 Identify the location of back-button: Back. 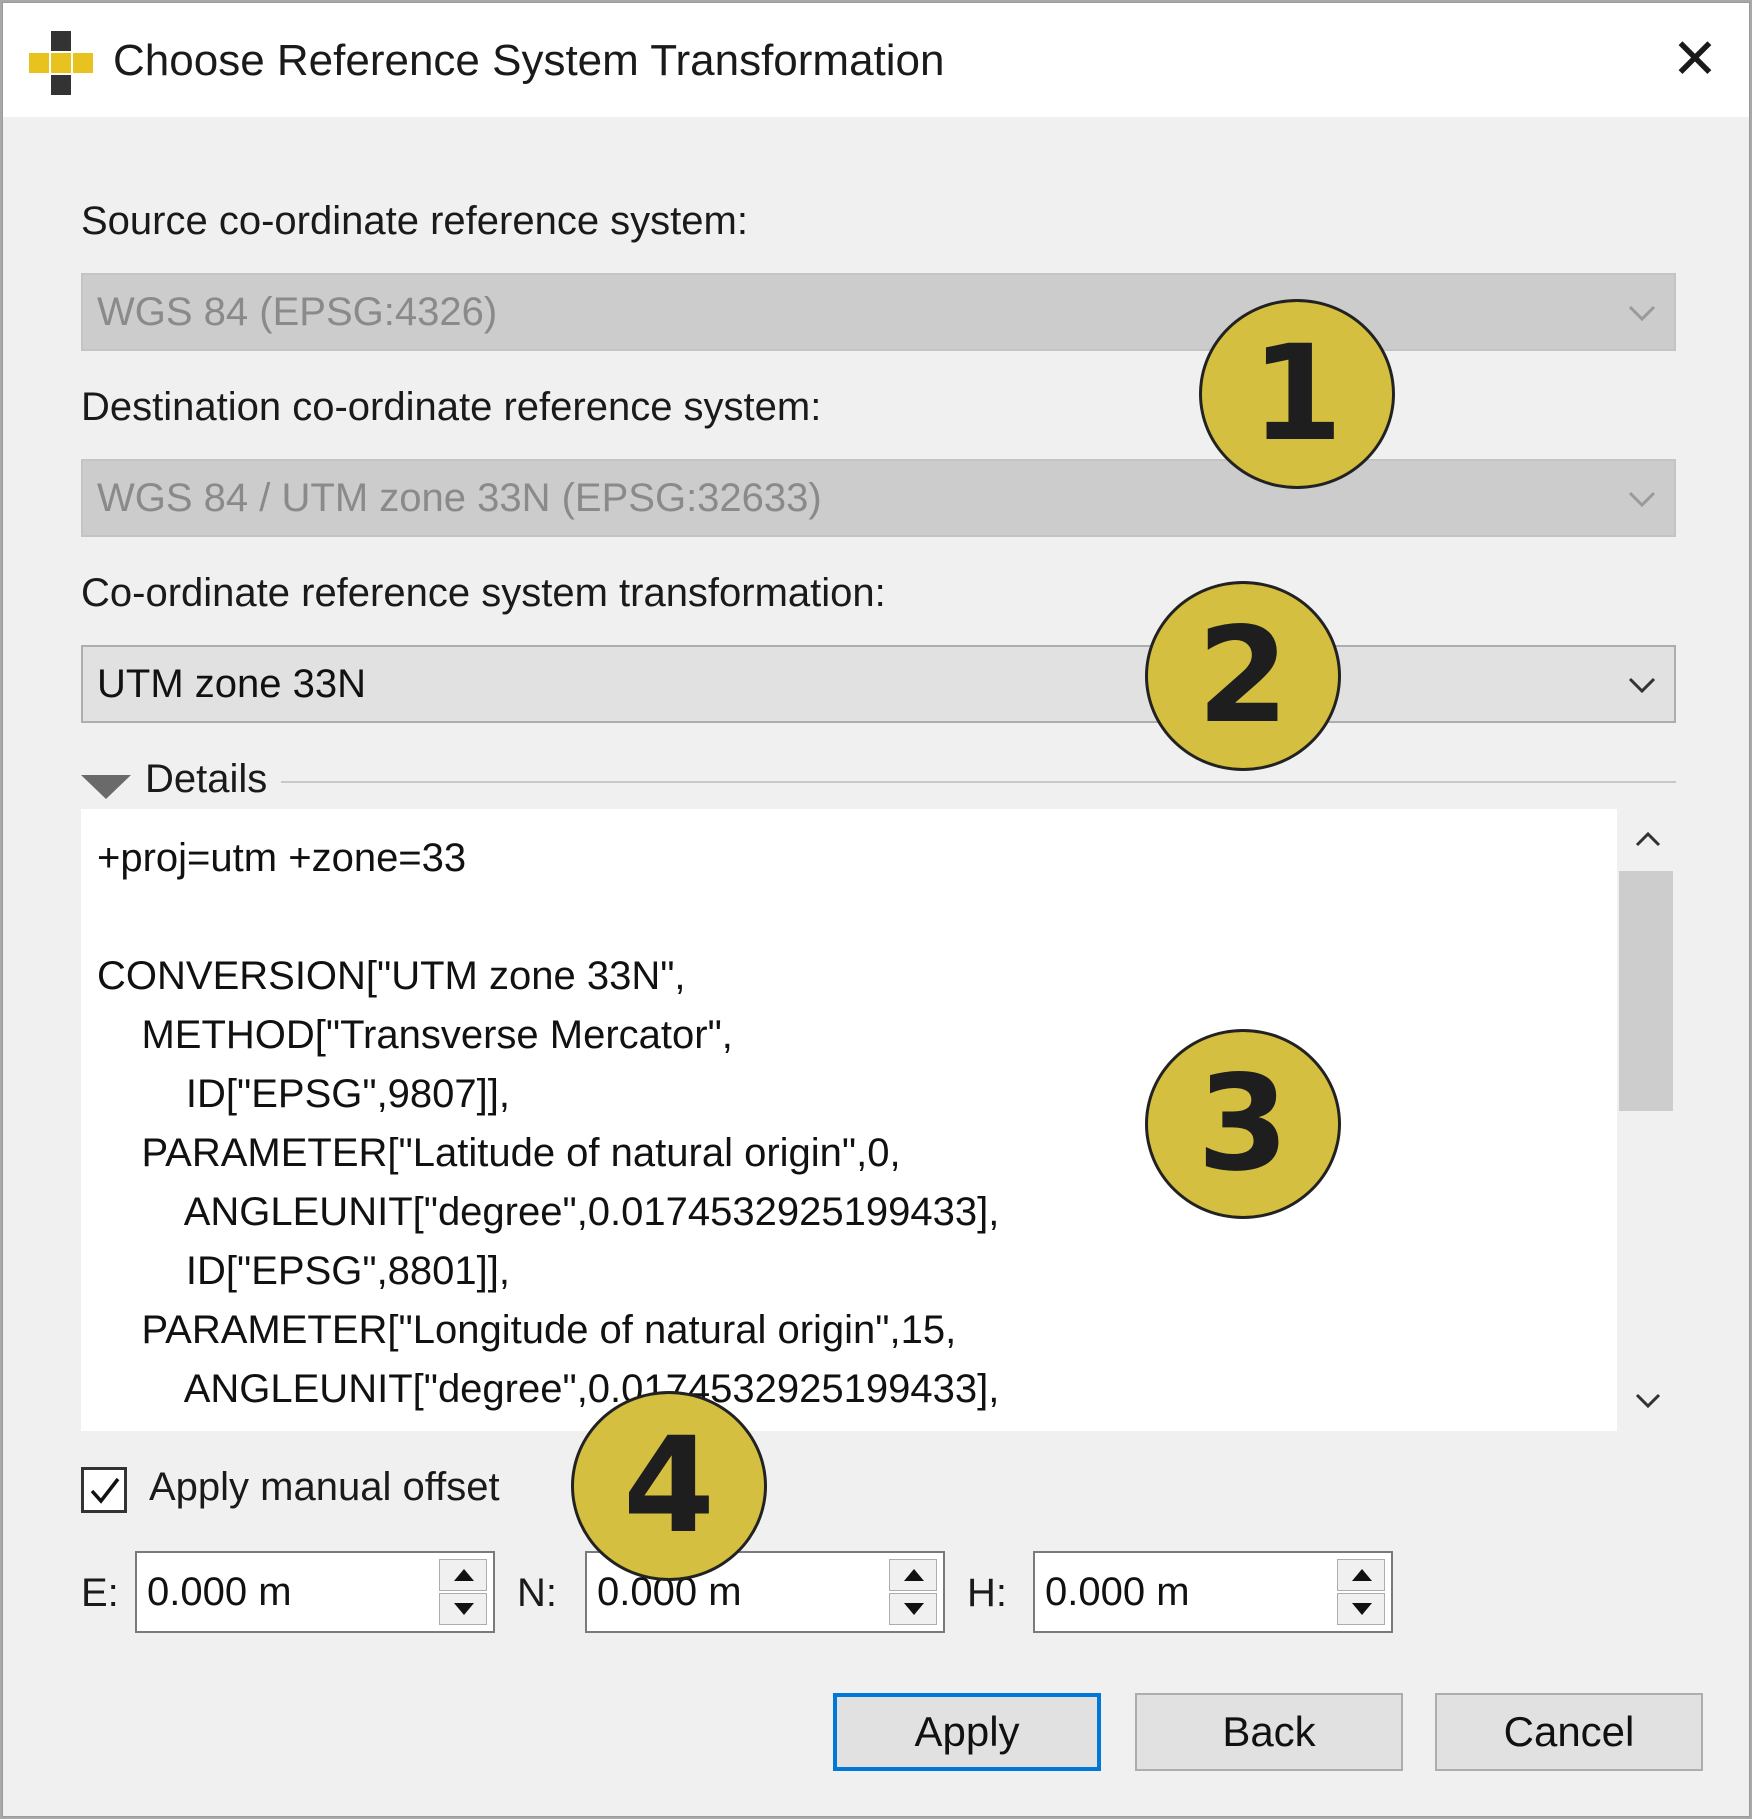
(1269, 1732).